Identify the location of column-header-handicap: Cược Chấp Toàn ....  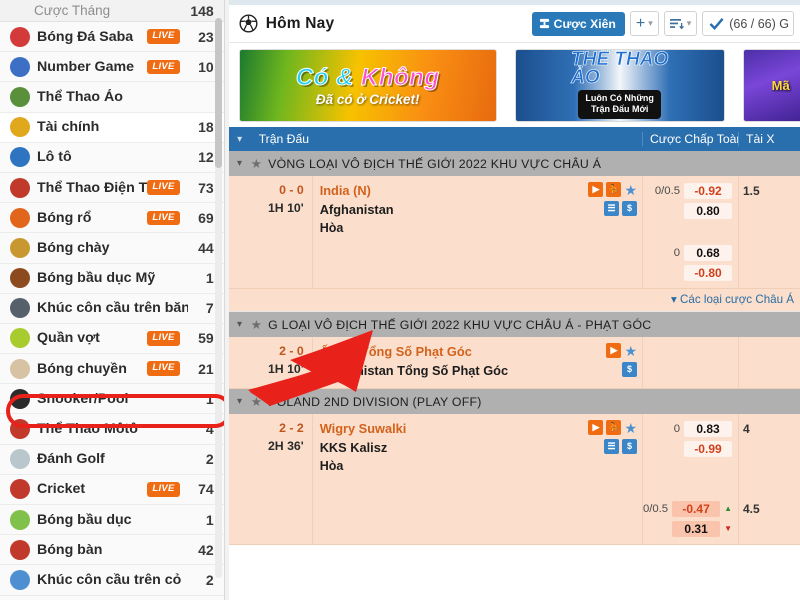
(690, 139).